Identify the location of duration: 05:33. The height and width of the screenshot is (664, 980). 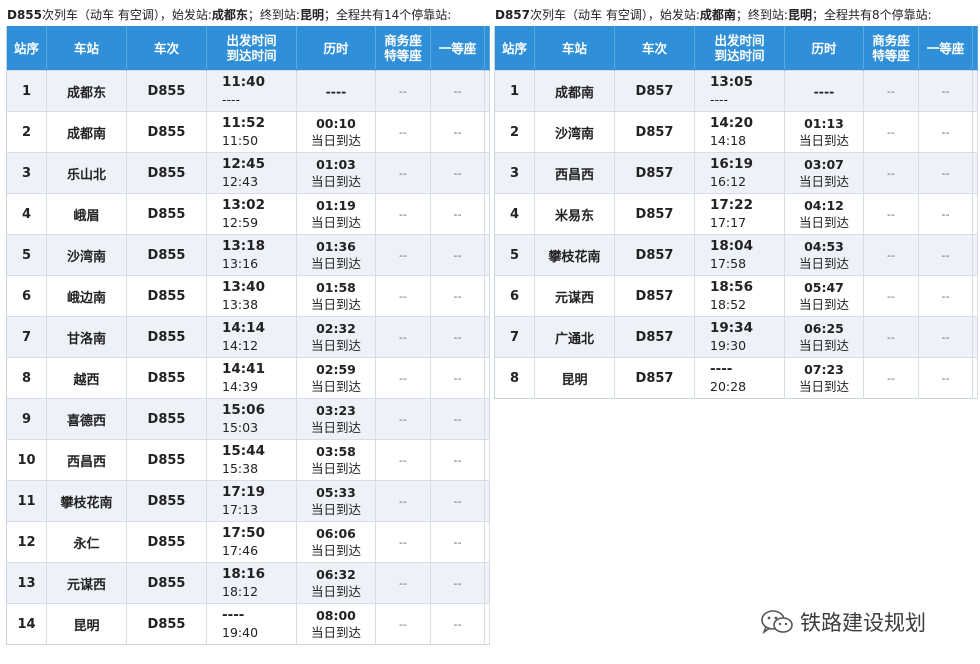
(336, 492).